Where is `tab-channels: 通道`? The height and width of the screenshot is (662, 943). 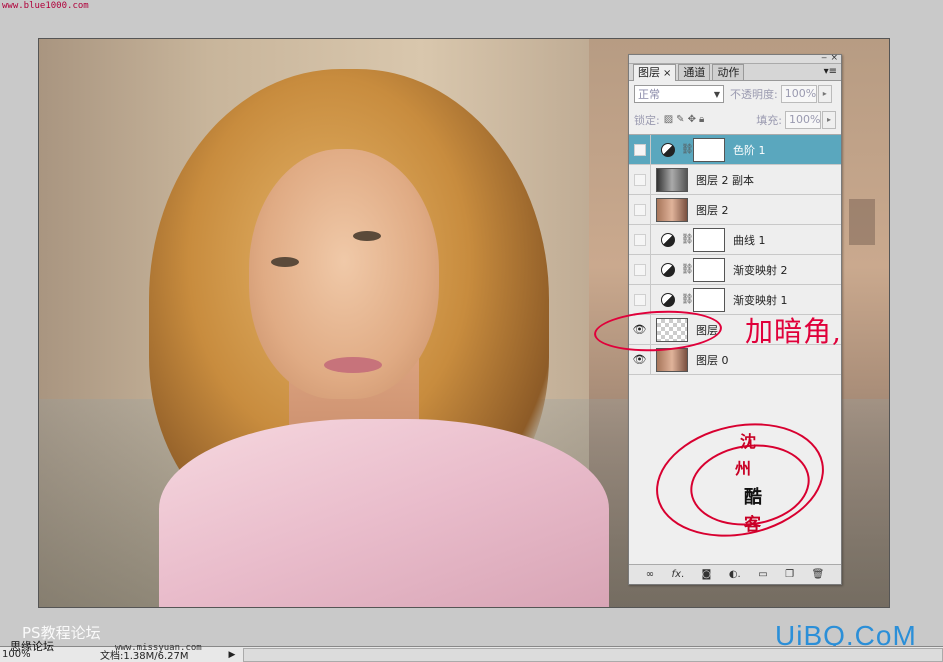 tab-channels: 通道 is located at coordinates (694, 72).